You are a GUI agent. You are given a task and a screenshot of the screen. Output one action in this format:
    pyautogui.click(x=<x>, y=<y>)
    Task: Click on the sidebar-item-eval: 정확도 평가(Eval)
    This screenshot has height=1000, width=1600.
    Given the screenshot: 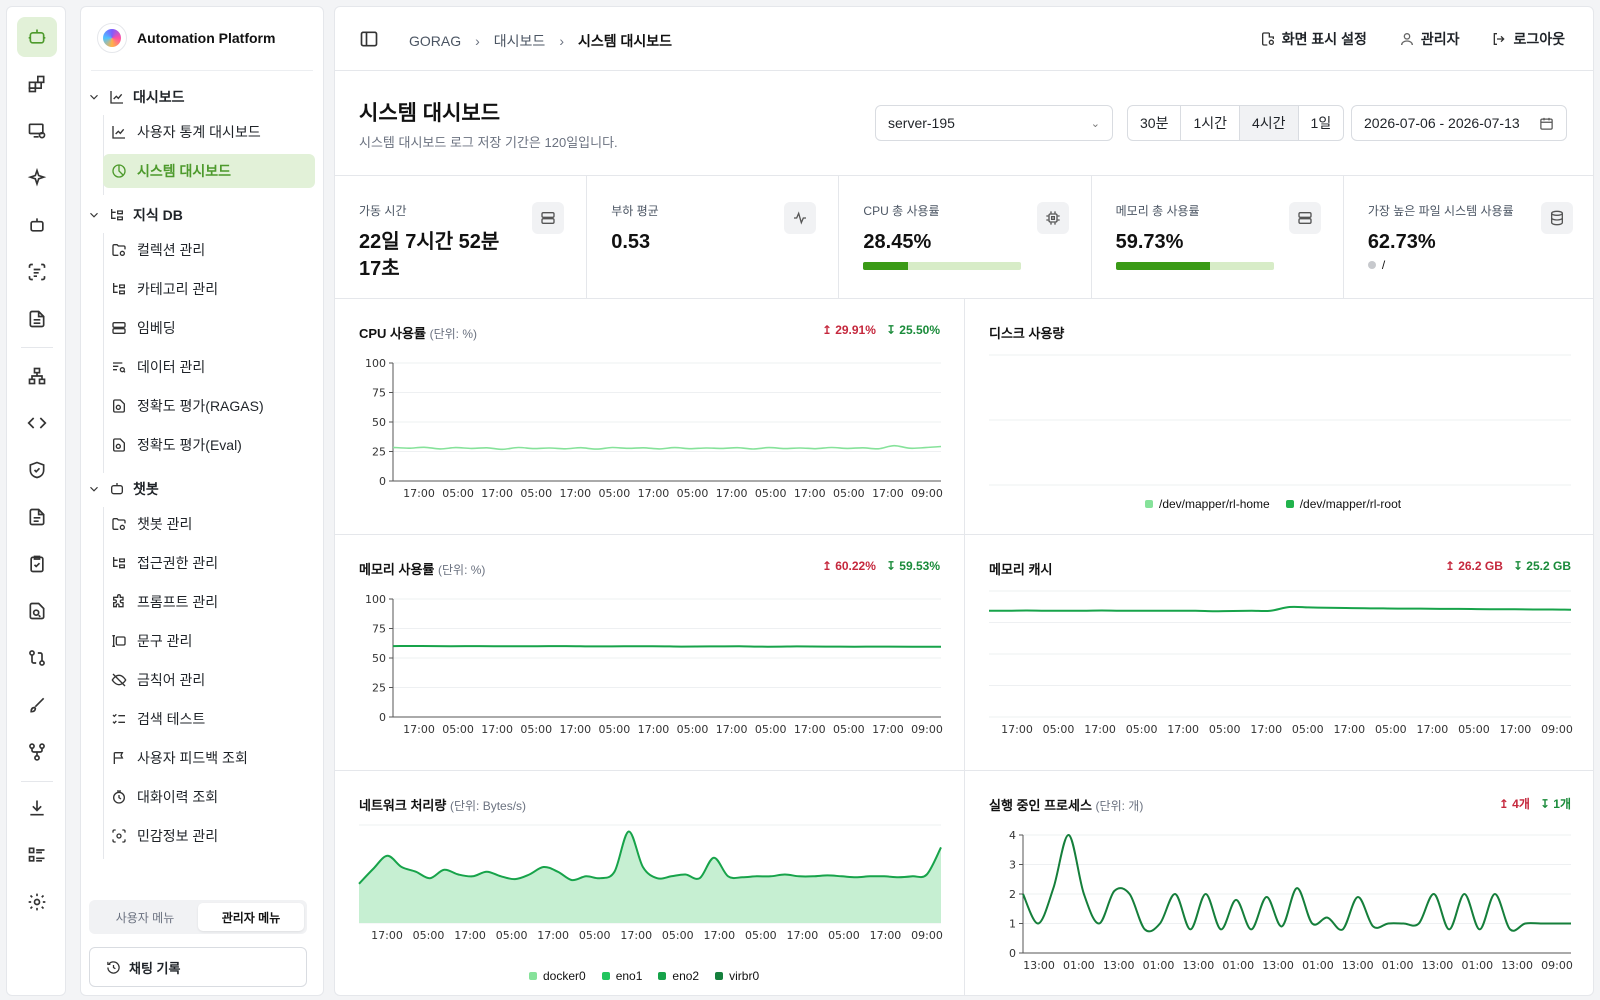 What is the action you would take?
    pyautogui.click(x=209, y=445)
    